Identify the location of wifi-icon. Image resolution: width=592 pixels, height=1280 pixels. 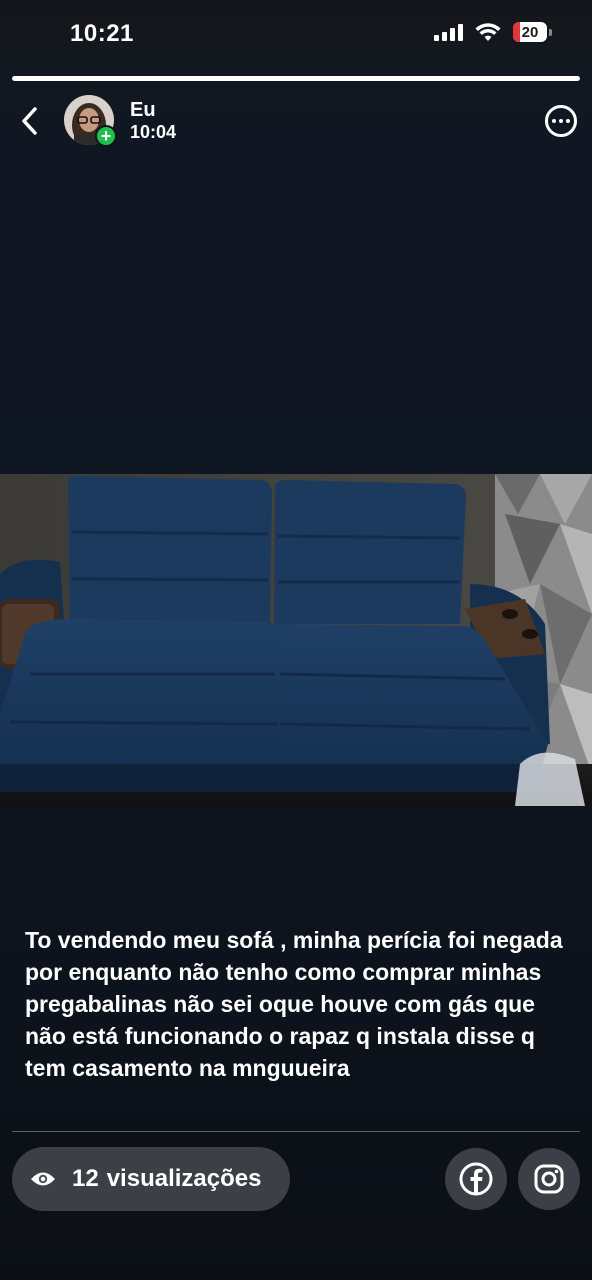
(488, 32).